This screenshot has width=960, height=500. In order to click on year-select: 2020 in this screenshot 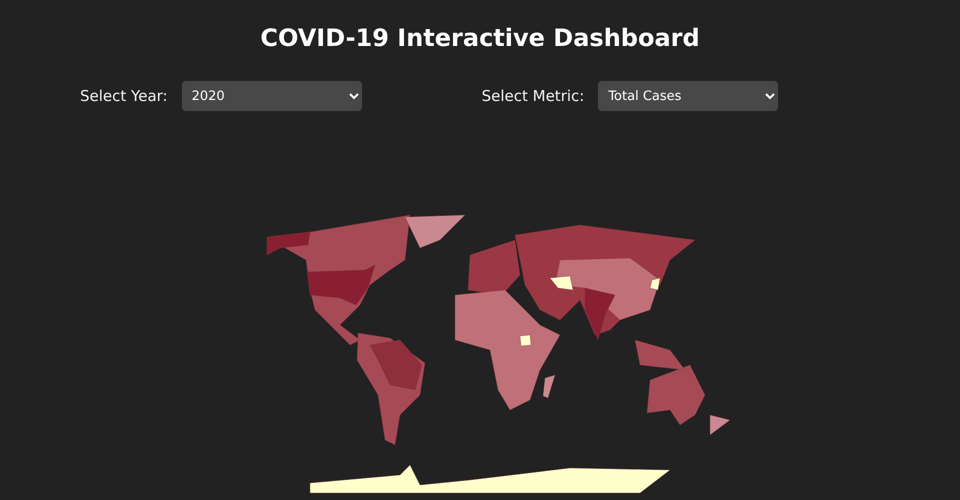, I will do `click(272, 96)`.